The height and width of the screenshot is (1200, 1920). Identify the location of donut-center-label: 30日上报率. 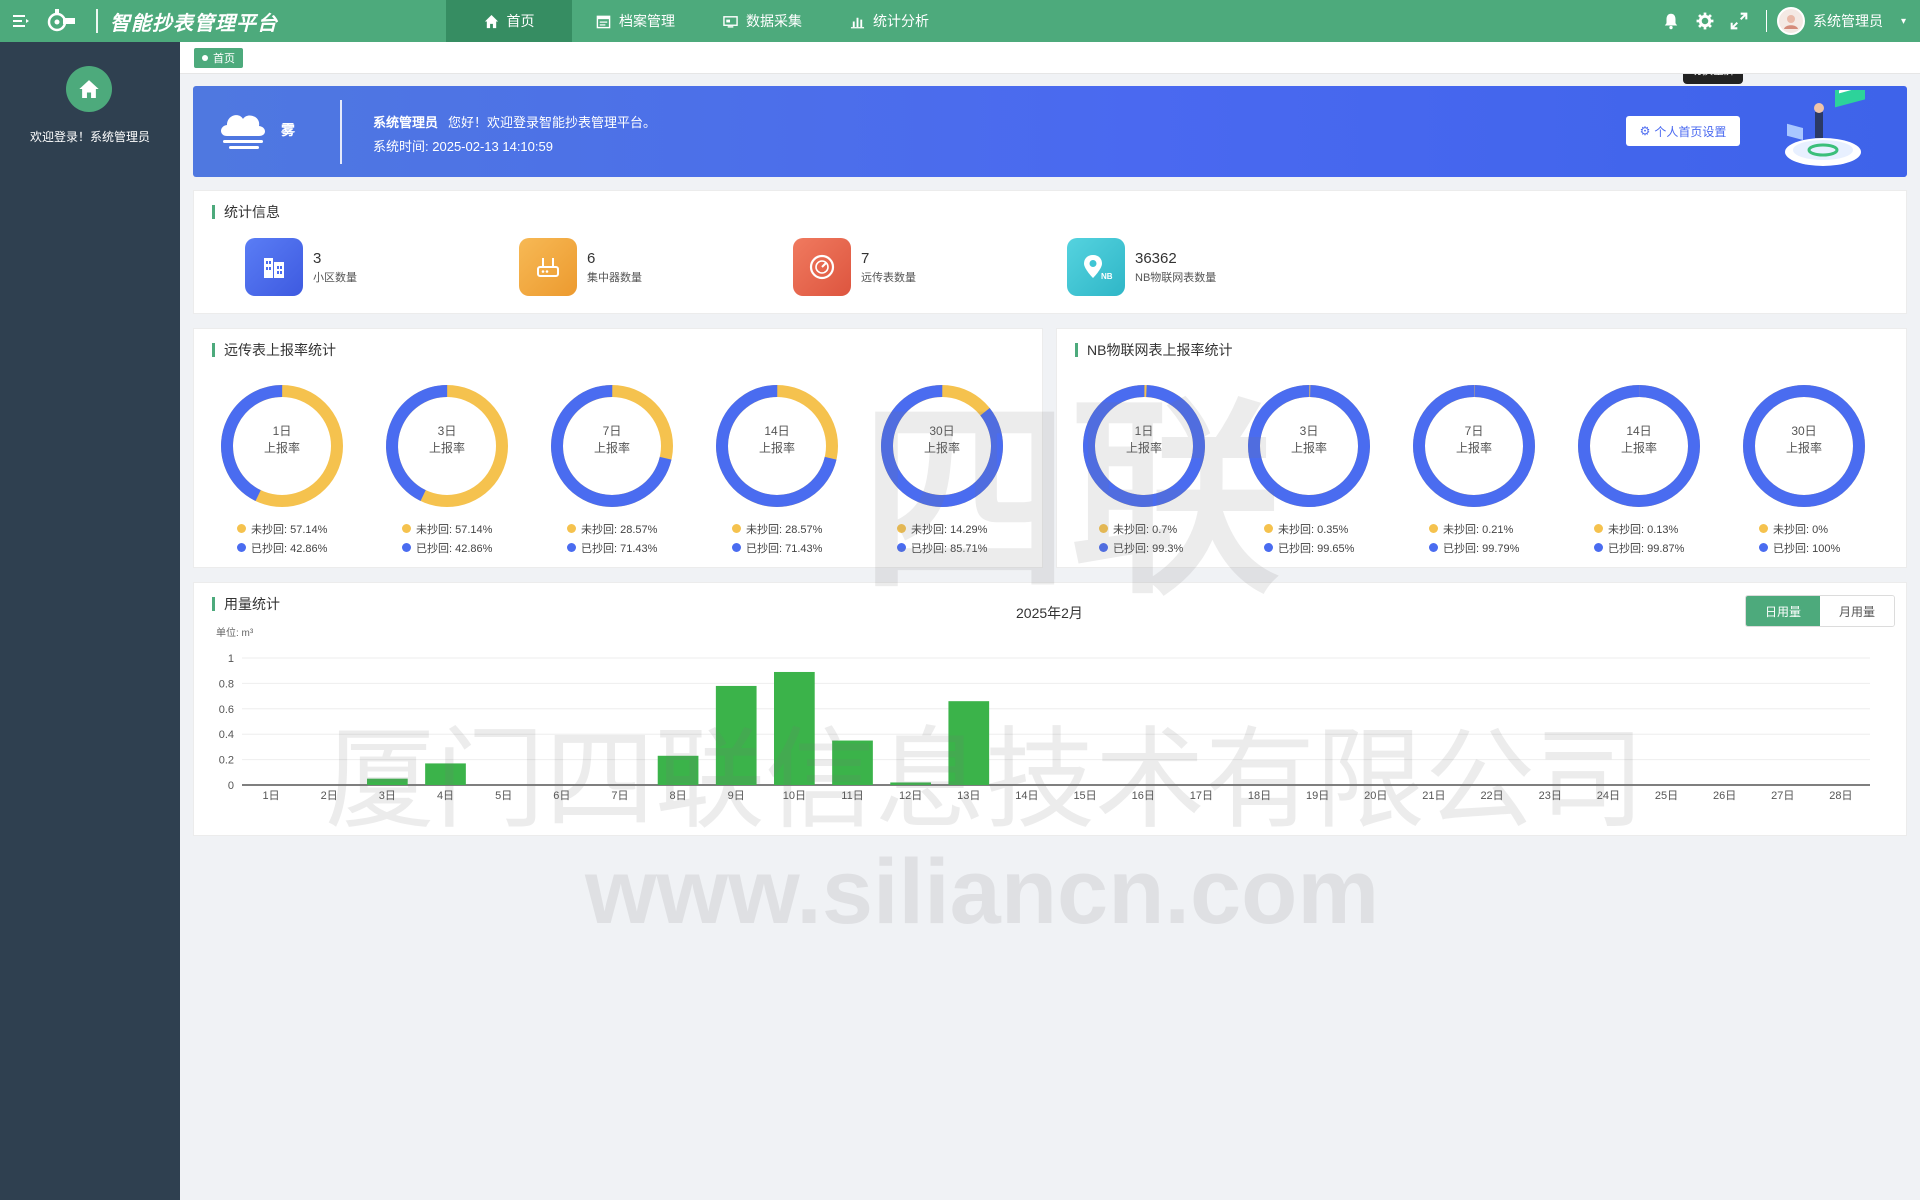
(1804, 440).